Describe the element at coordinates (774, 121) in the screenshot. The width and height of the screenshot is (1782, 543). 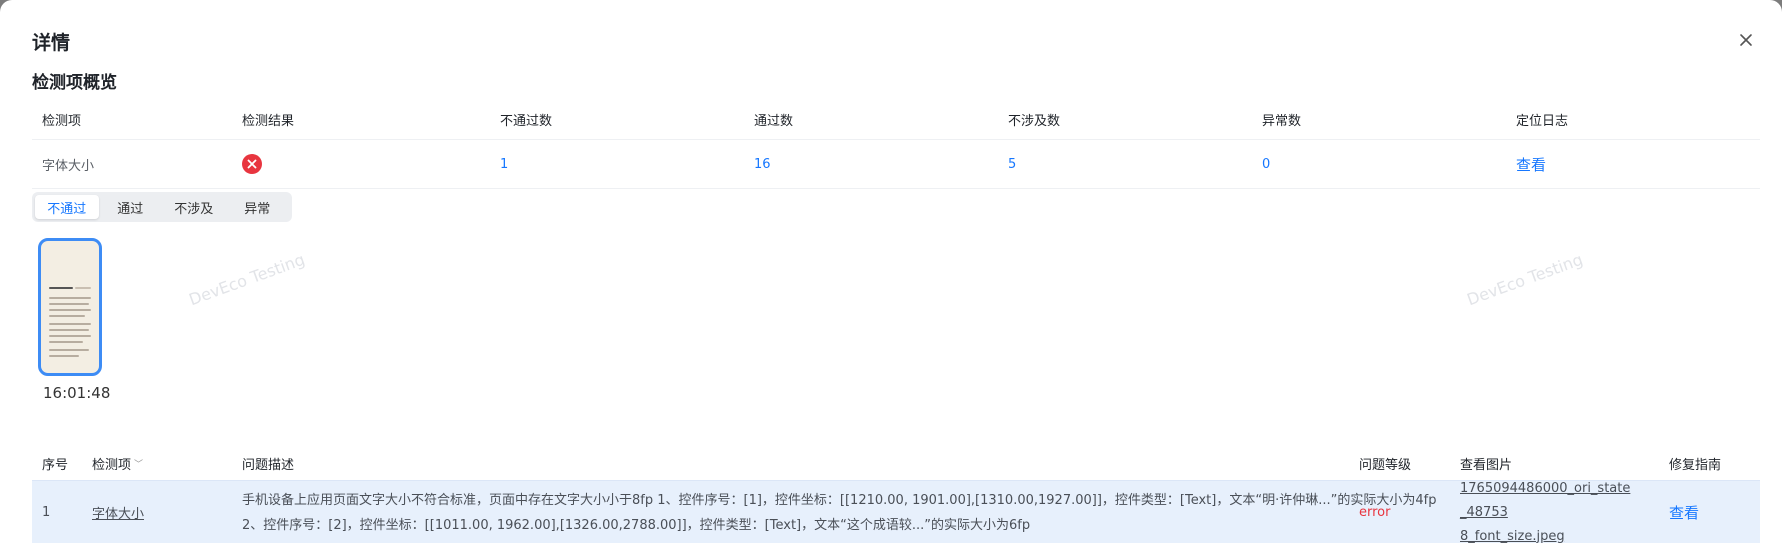
I see `header-pass-count: 通过数` at that location.